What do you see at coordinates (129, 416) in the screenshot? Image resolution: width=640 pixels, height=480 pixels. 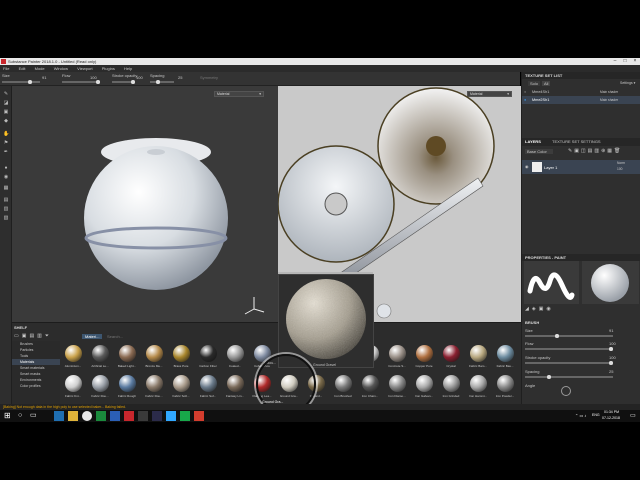 I see `substance-painter-icon` at bounding box center [129, 416].